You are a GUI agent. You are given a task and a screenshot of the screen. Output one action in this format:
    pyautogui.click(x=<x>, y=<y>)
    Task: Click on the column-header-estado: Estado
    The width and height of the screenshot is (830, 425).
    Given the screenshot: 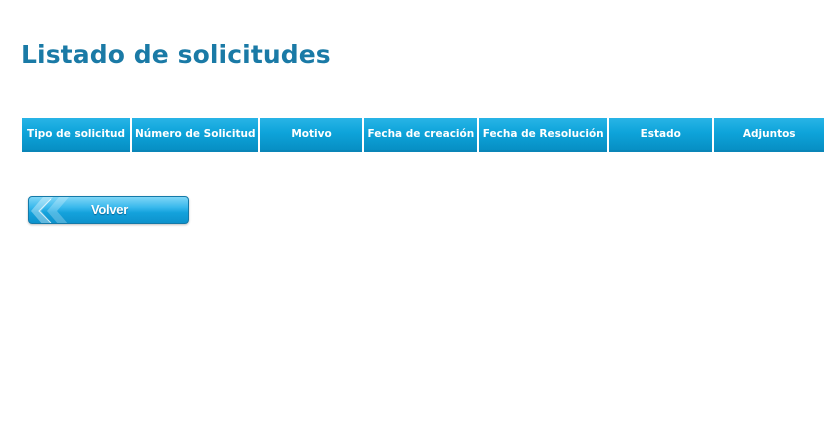 What is the action you would take?
    pyautogui.click(x=661, y=135)
    